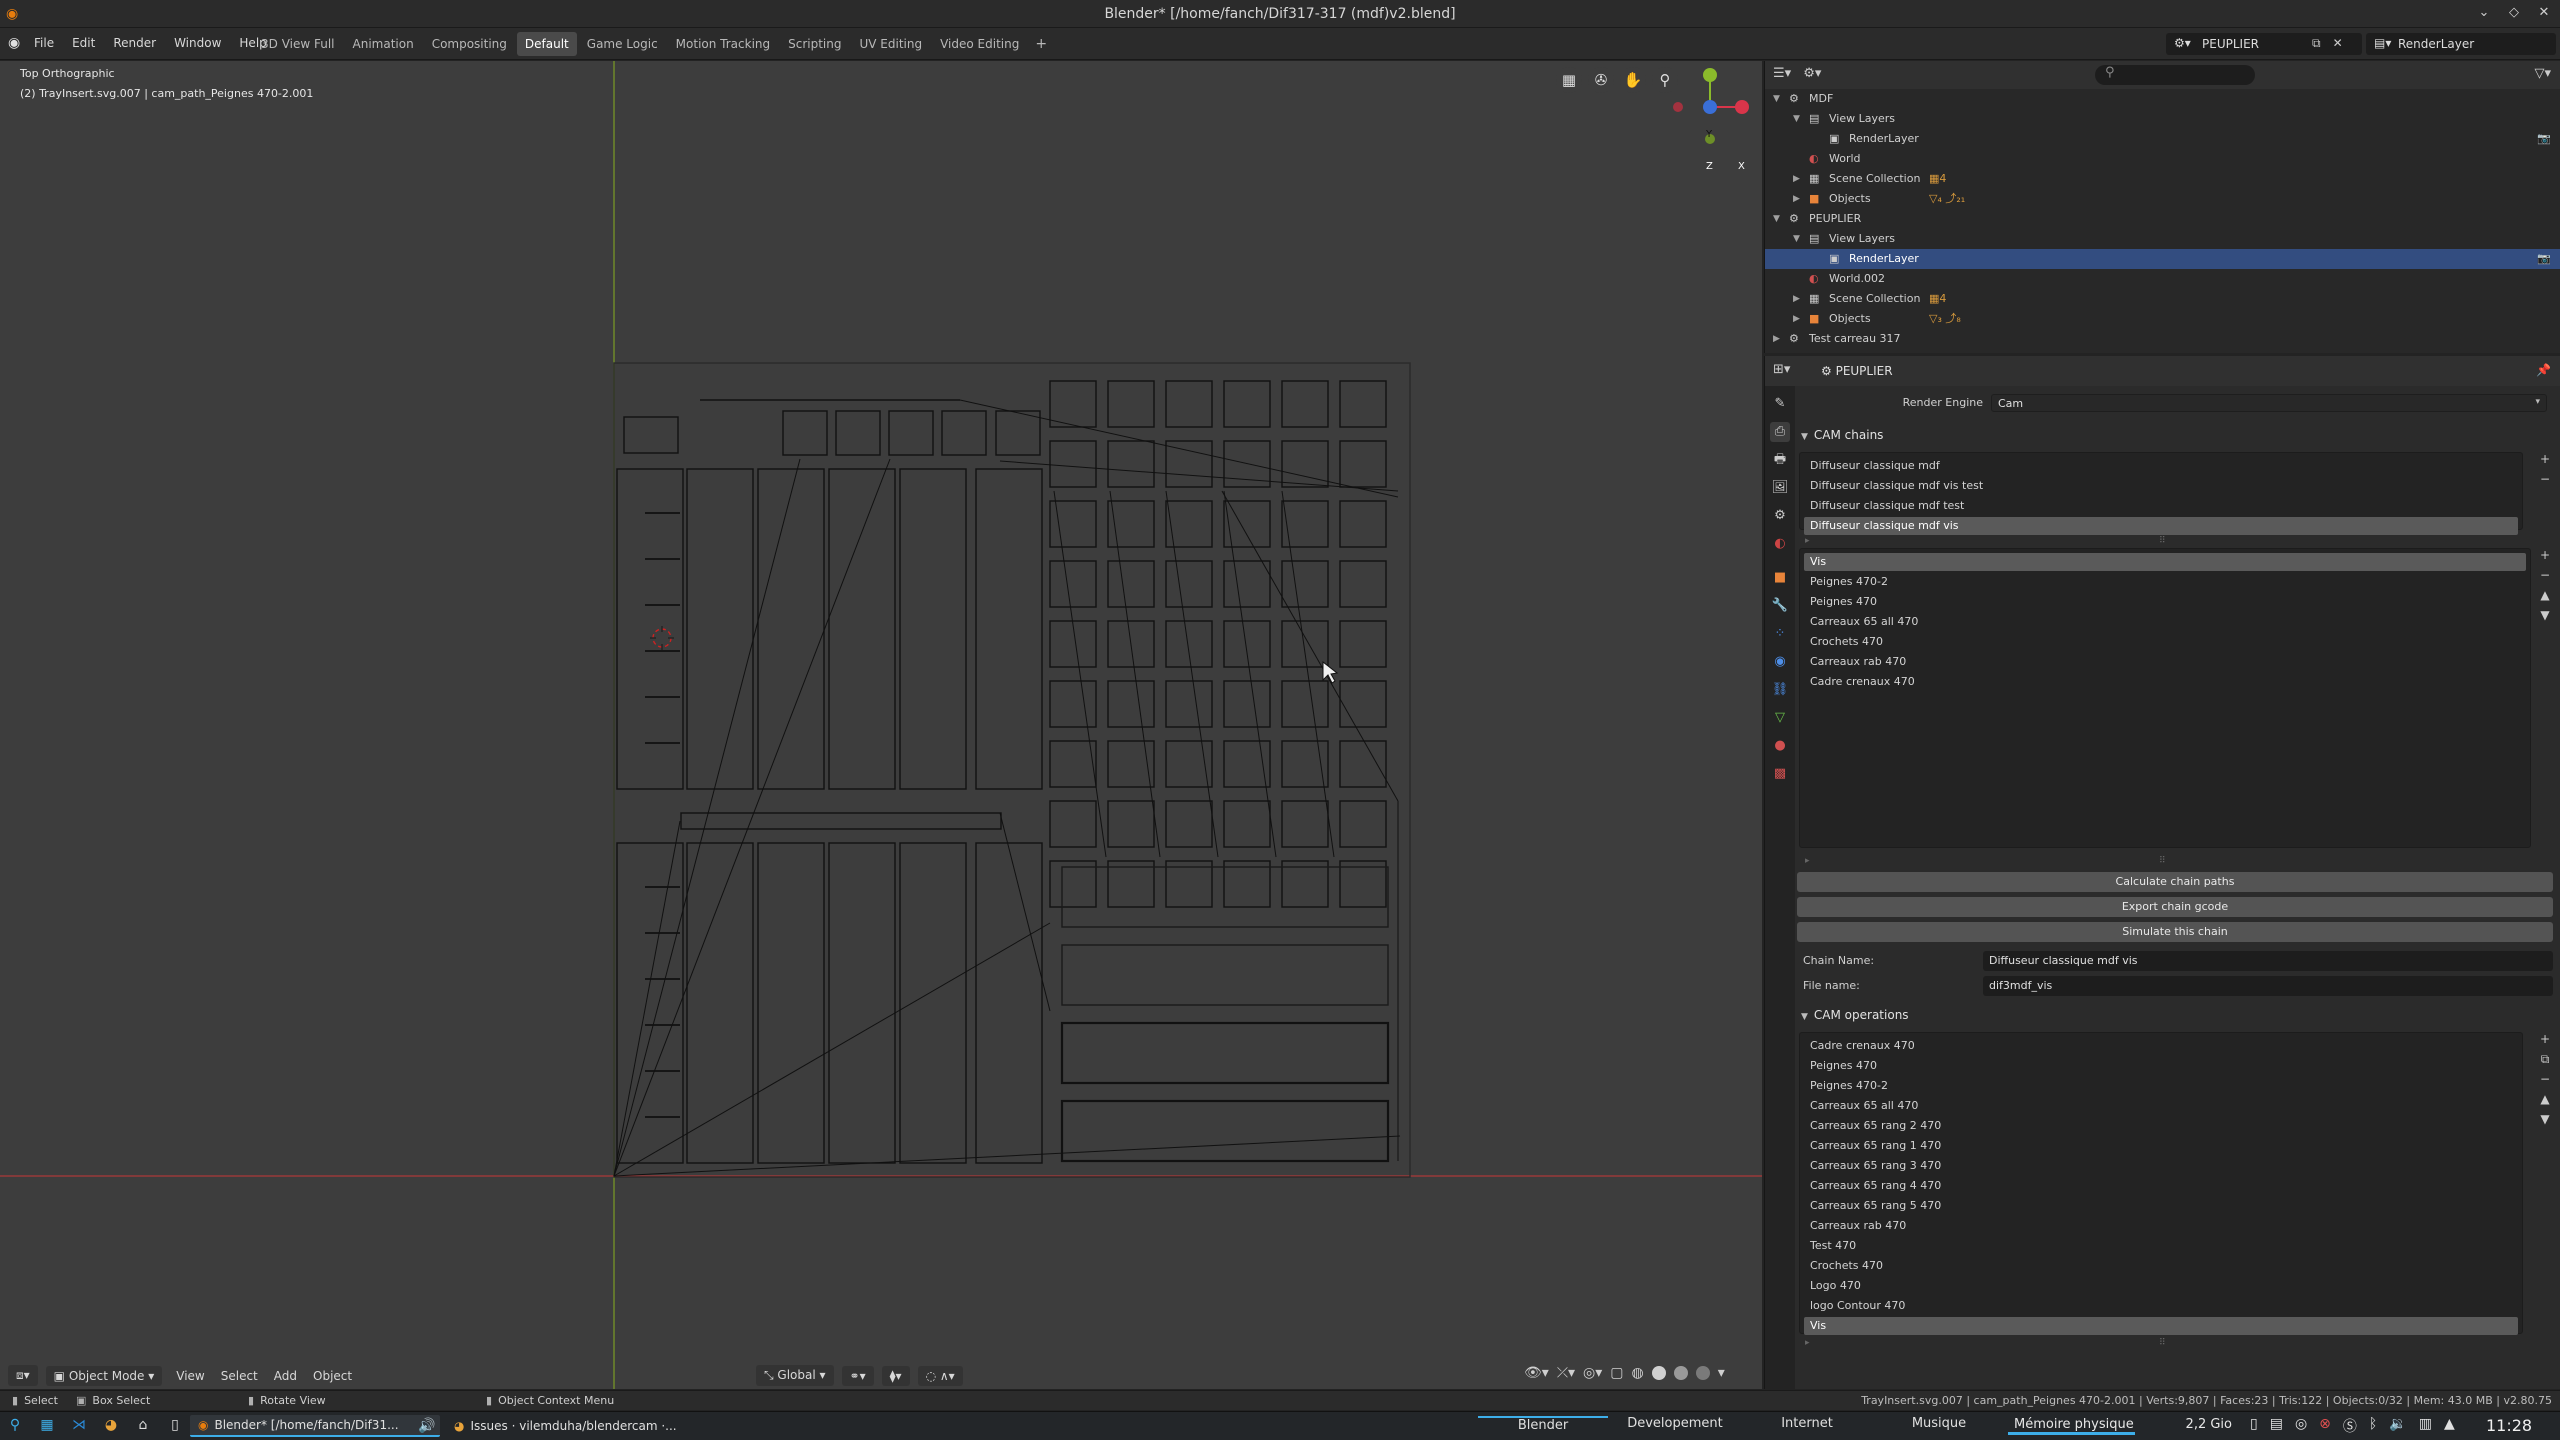 The image size is (2560, 1440). Describe the element at coordinates (175, 1425) in the screenshot. I see `document-icon: ▯` at that location.